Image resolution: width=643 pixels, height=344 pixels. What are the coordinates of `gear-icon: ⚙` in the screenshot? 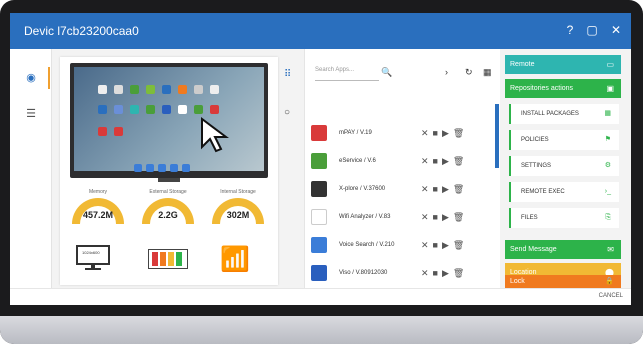 It's located at (607, 165).